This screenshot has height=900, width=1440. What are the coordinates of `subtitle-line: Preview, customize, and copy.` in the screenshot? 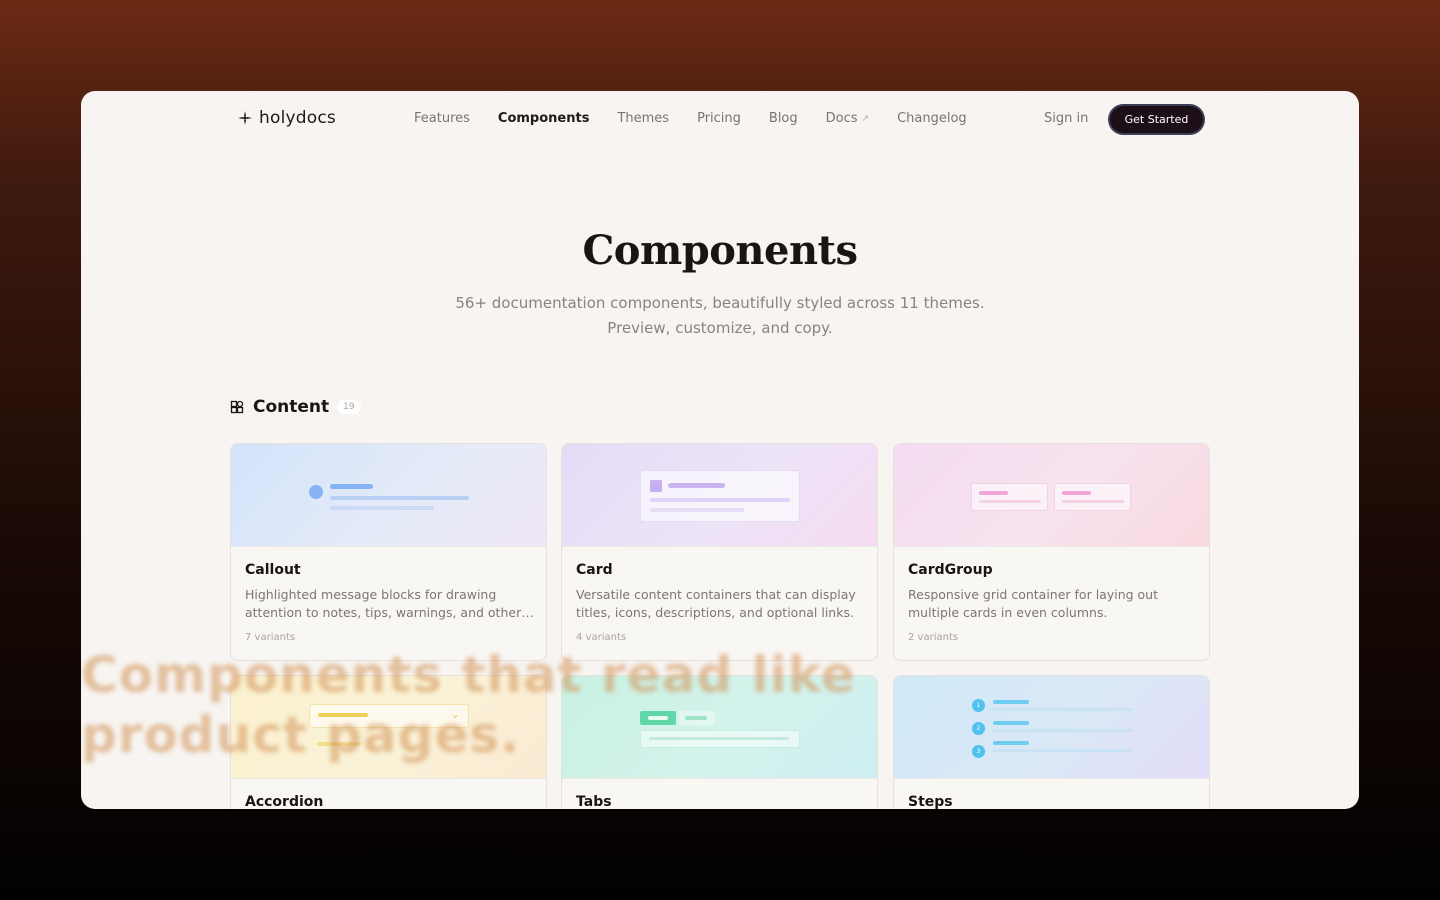 It's located at (720, 328).